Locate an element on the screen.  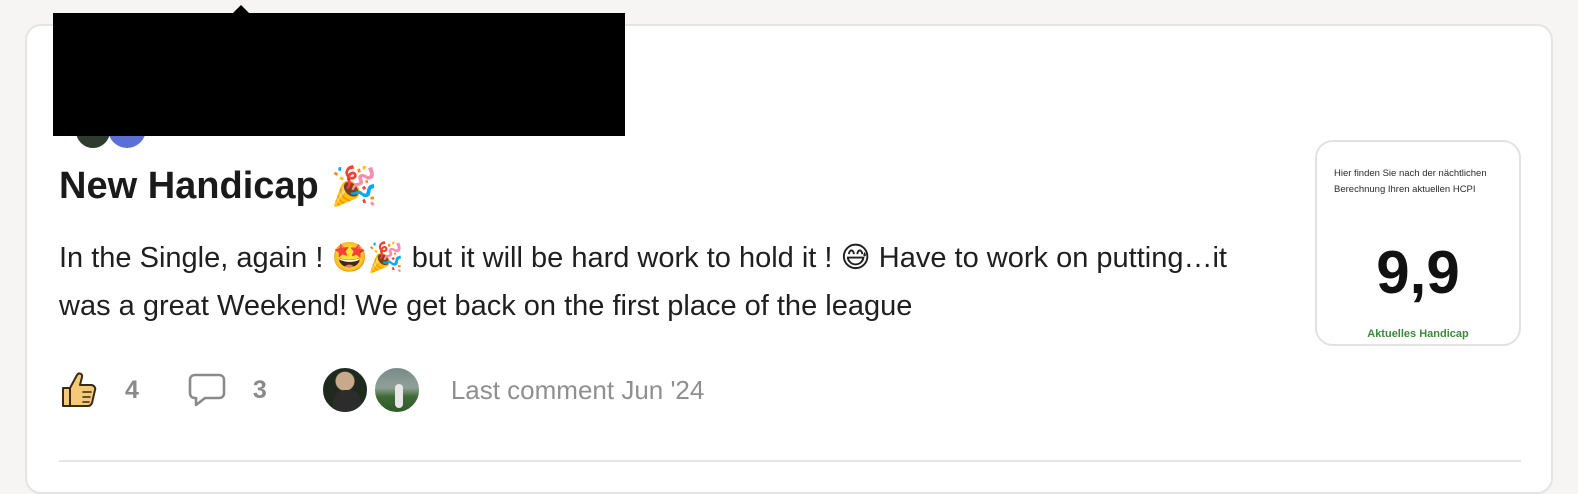
party-popper-icon: 🎉 is located at coordinates (354, 186).